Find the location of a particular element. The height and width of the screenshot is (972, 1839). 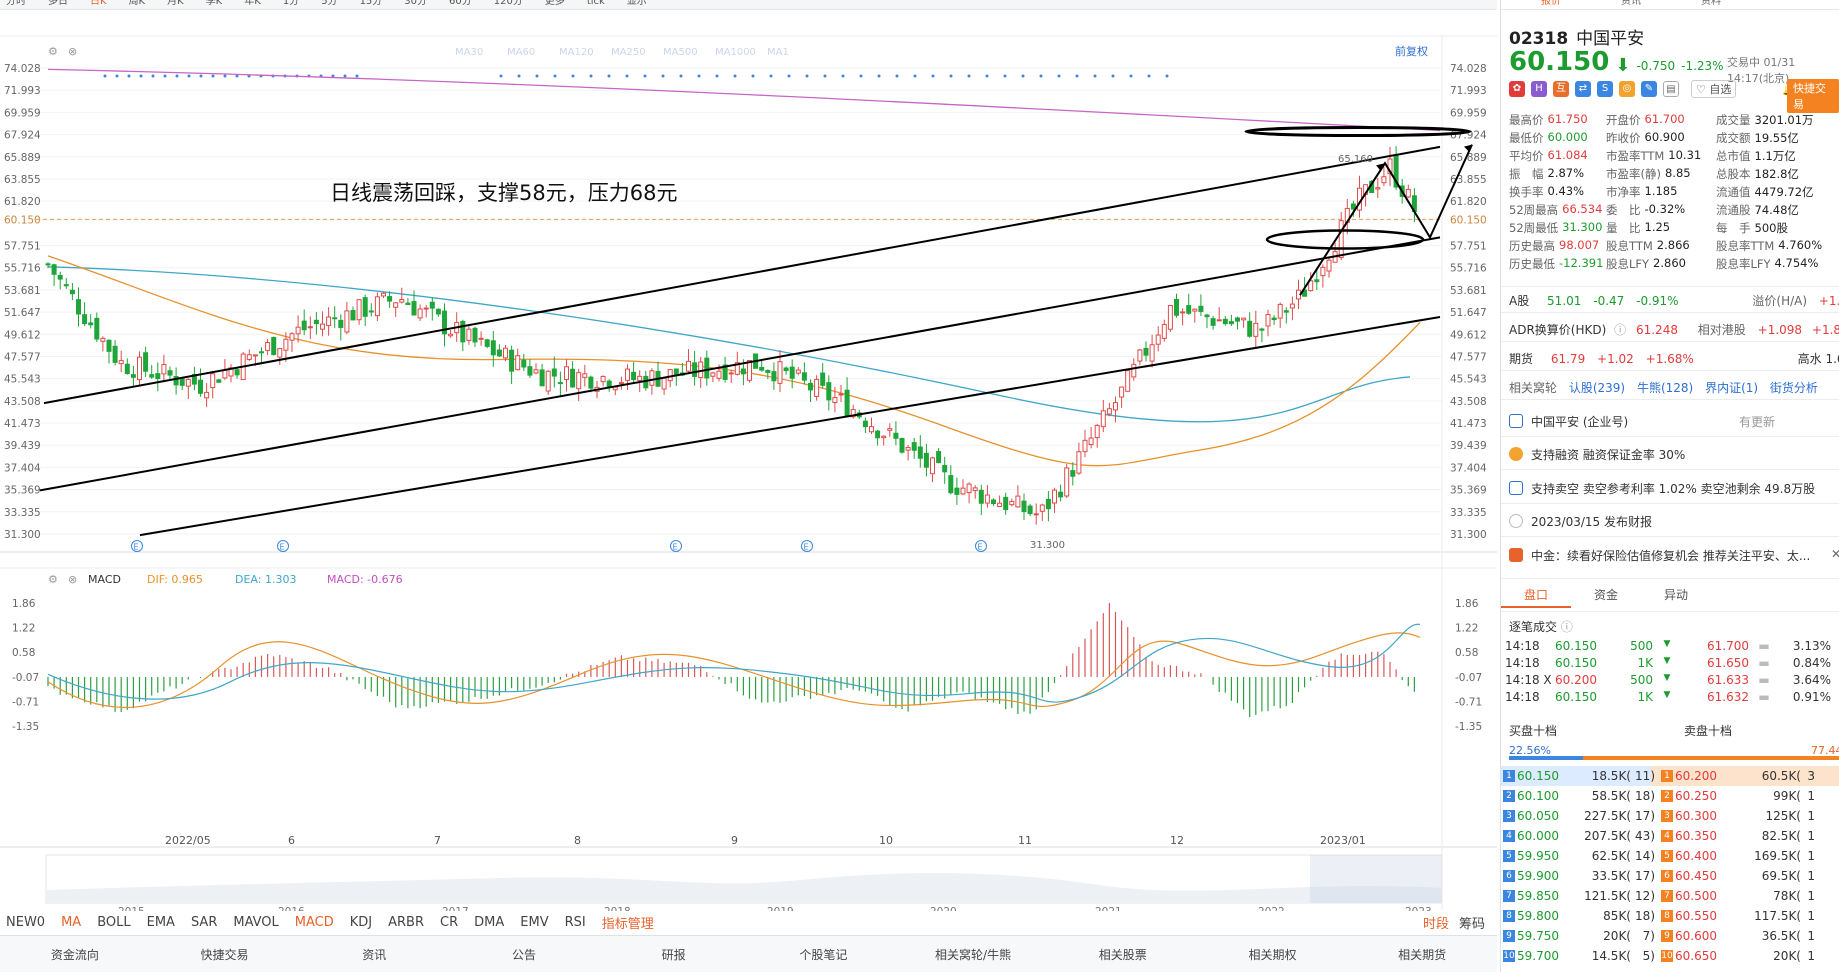

y-tick-left: 60.150 is located at coordinates (22, 220).